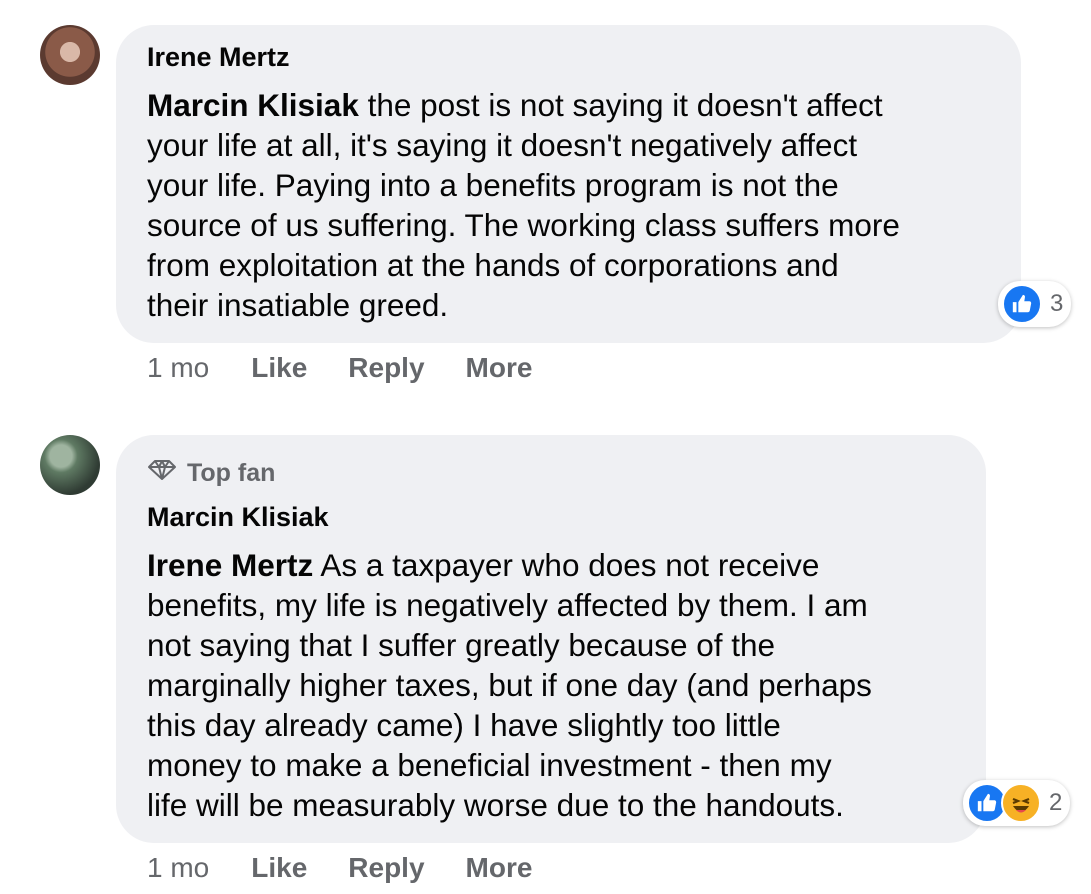  What do you see at coordinates (70, 55) in the screenshot?
I see `avatar-irene-mertz` at bounding box center [70, 55].